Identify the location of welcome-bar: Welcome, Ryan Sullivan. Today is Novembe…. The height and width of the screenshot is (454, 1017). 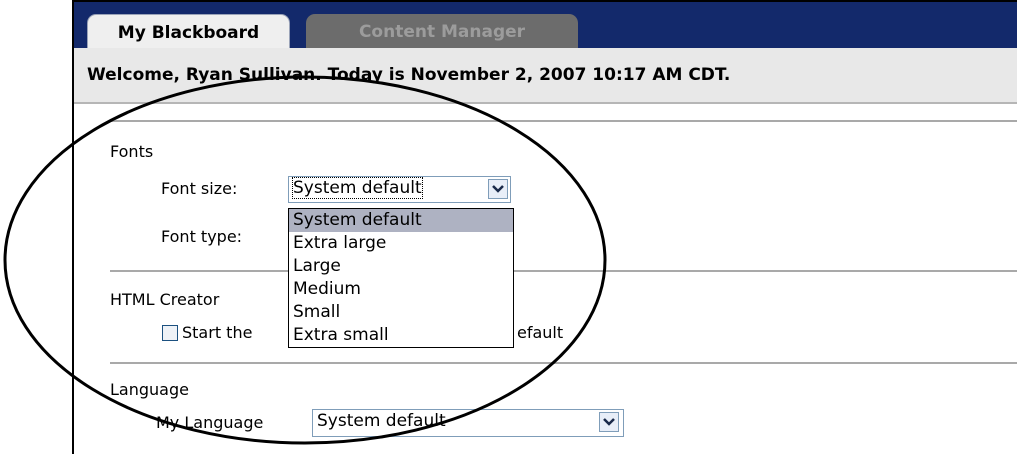
(545, 76).